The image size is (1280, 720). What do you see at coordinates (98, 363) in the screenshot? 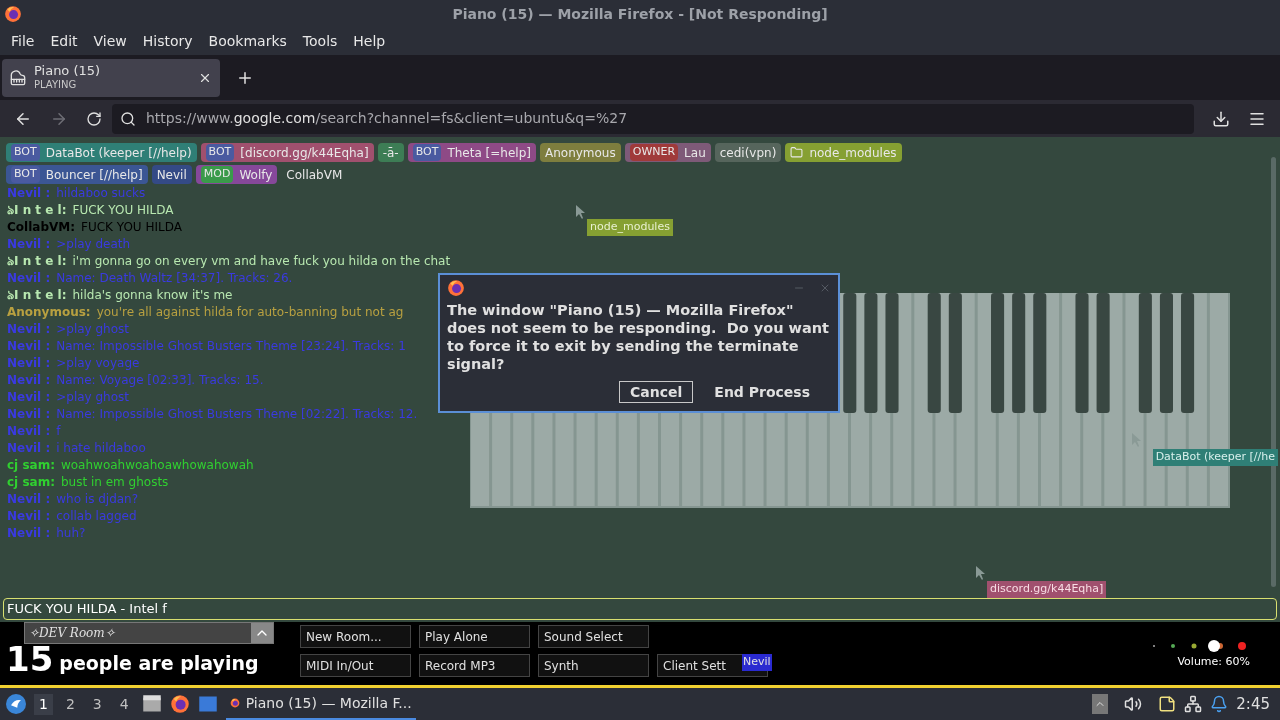
I see `chat-message: >play voyage` at bounding box center [98, 363].